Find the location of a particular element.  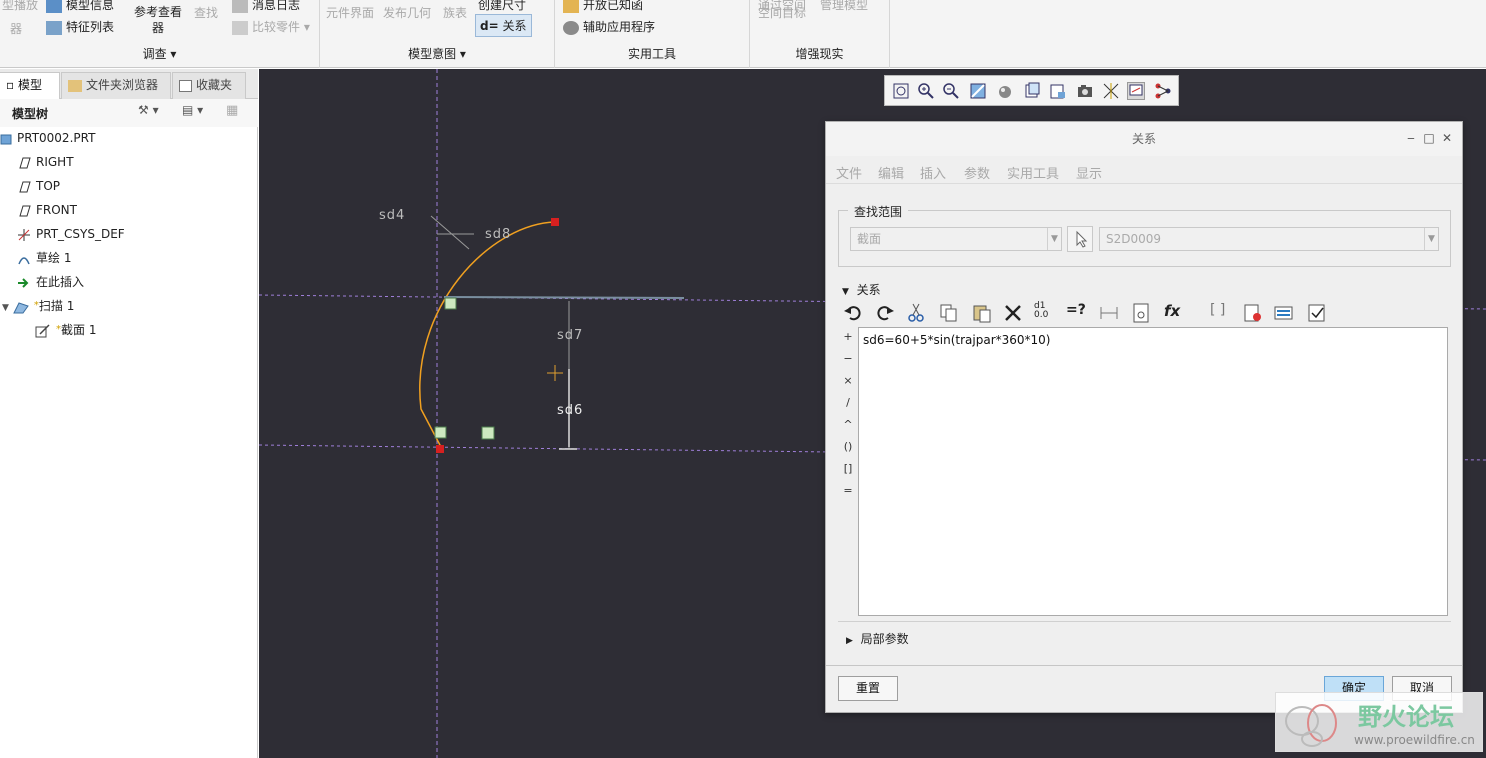

tab-favorites: 收藏夹 is located at coordinates (209, 85).